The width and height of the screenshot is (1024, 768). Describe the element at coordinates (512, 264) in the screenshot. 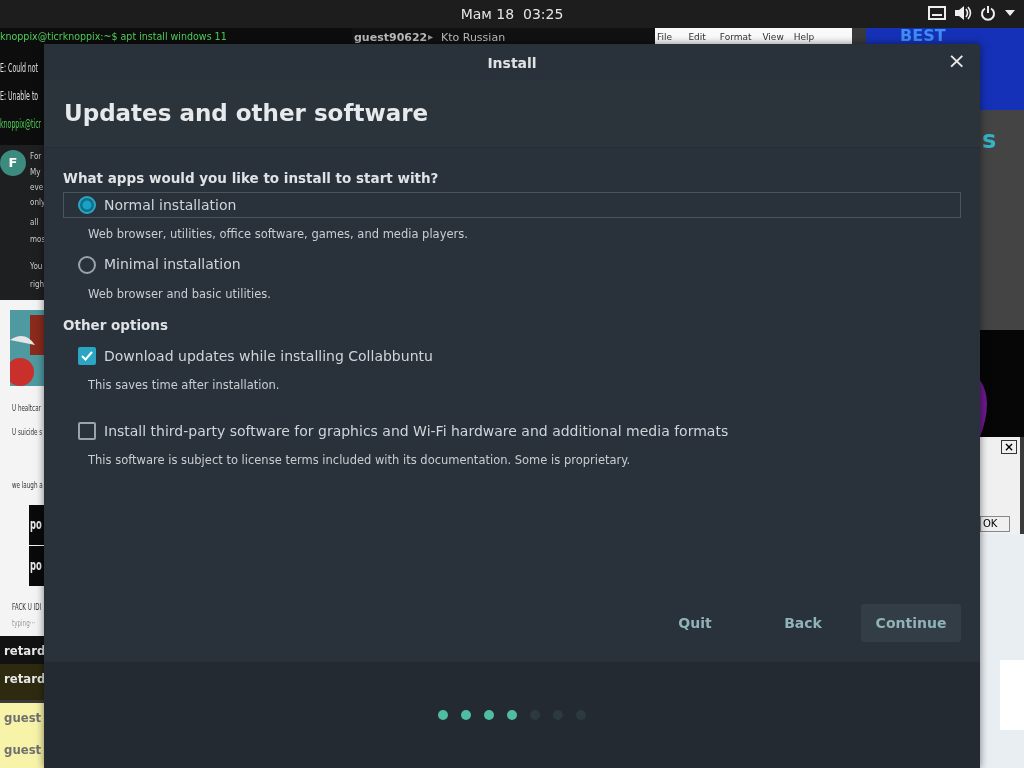

I see `radio-option: Minimal installation` at that location.